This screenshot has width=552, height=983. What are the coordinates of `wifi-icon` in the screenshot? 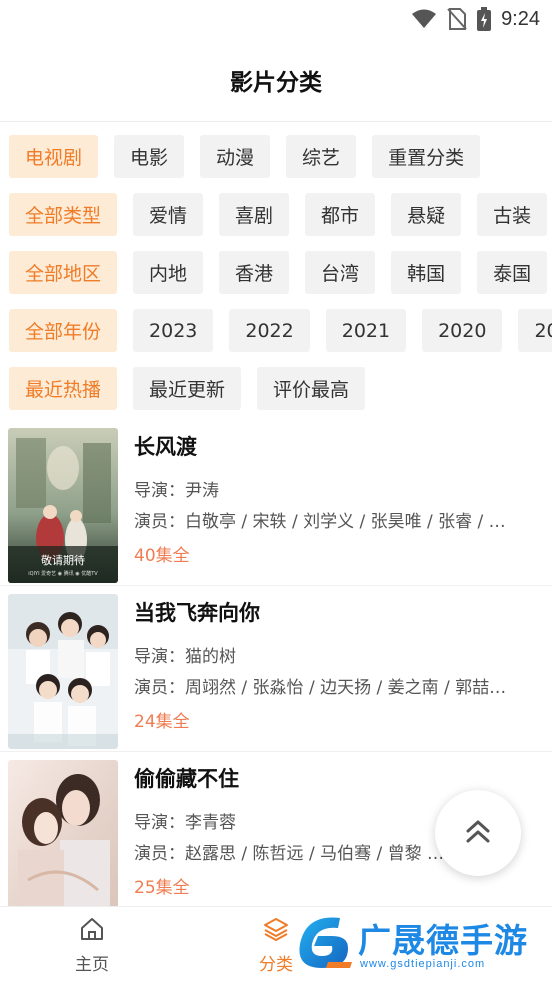 It's located at (424, 19).